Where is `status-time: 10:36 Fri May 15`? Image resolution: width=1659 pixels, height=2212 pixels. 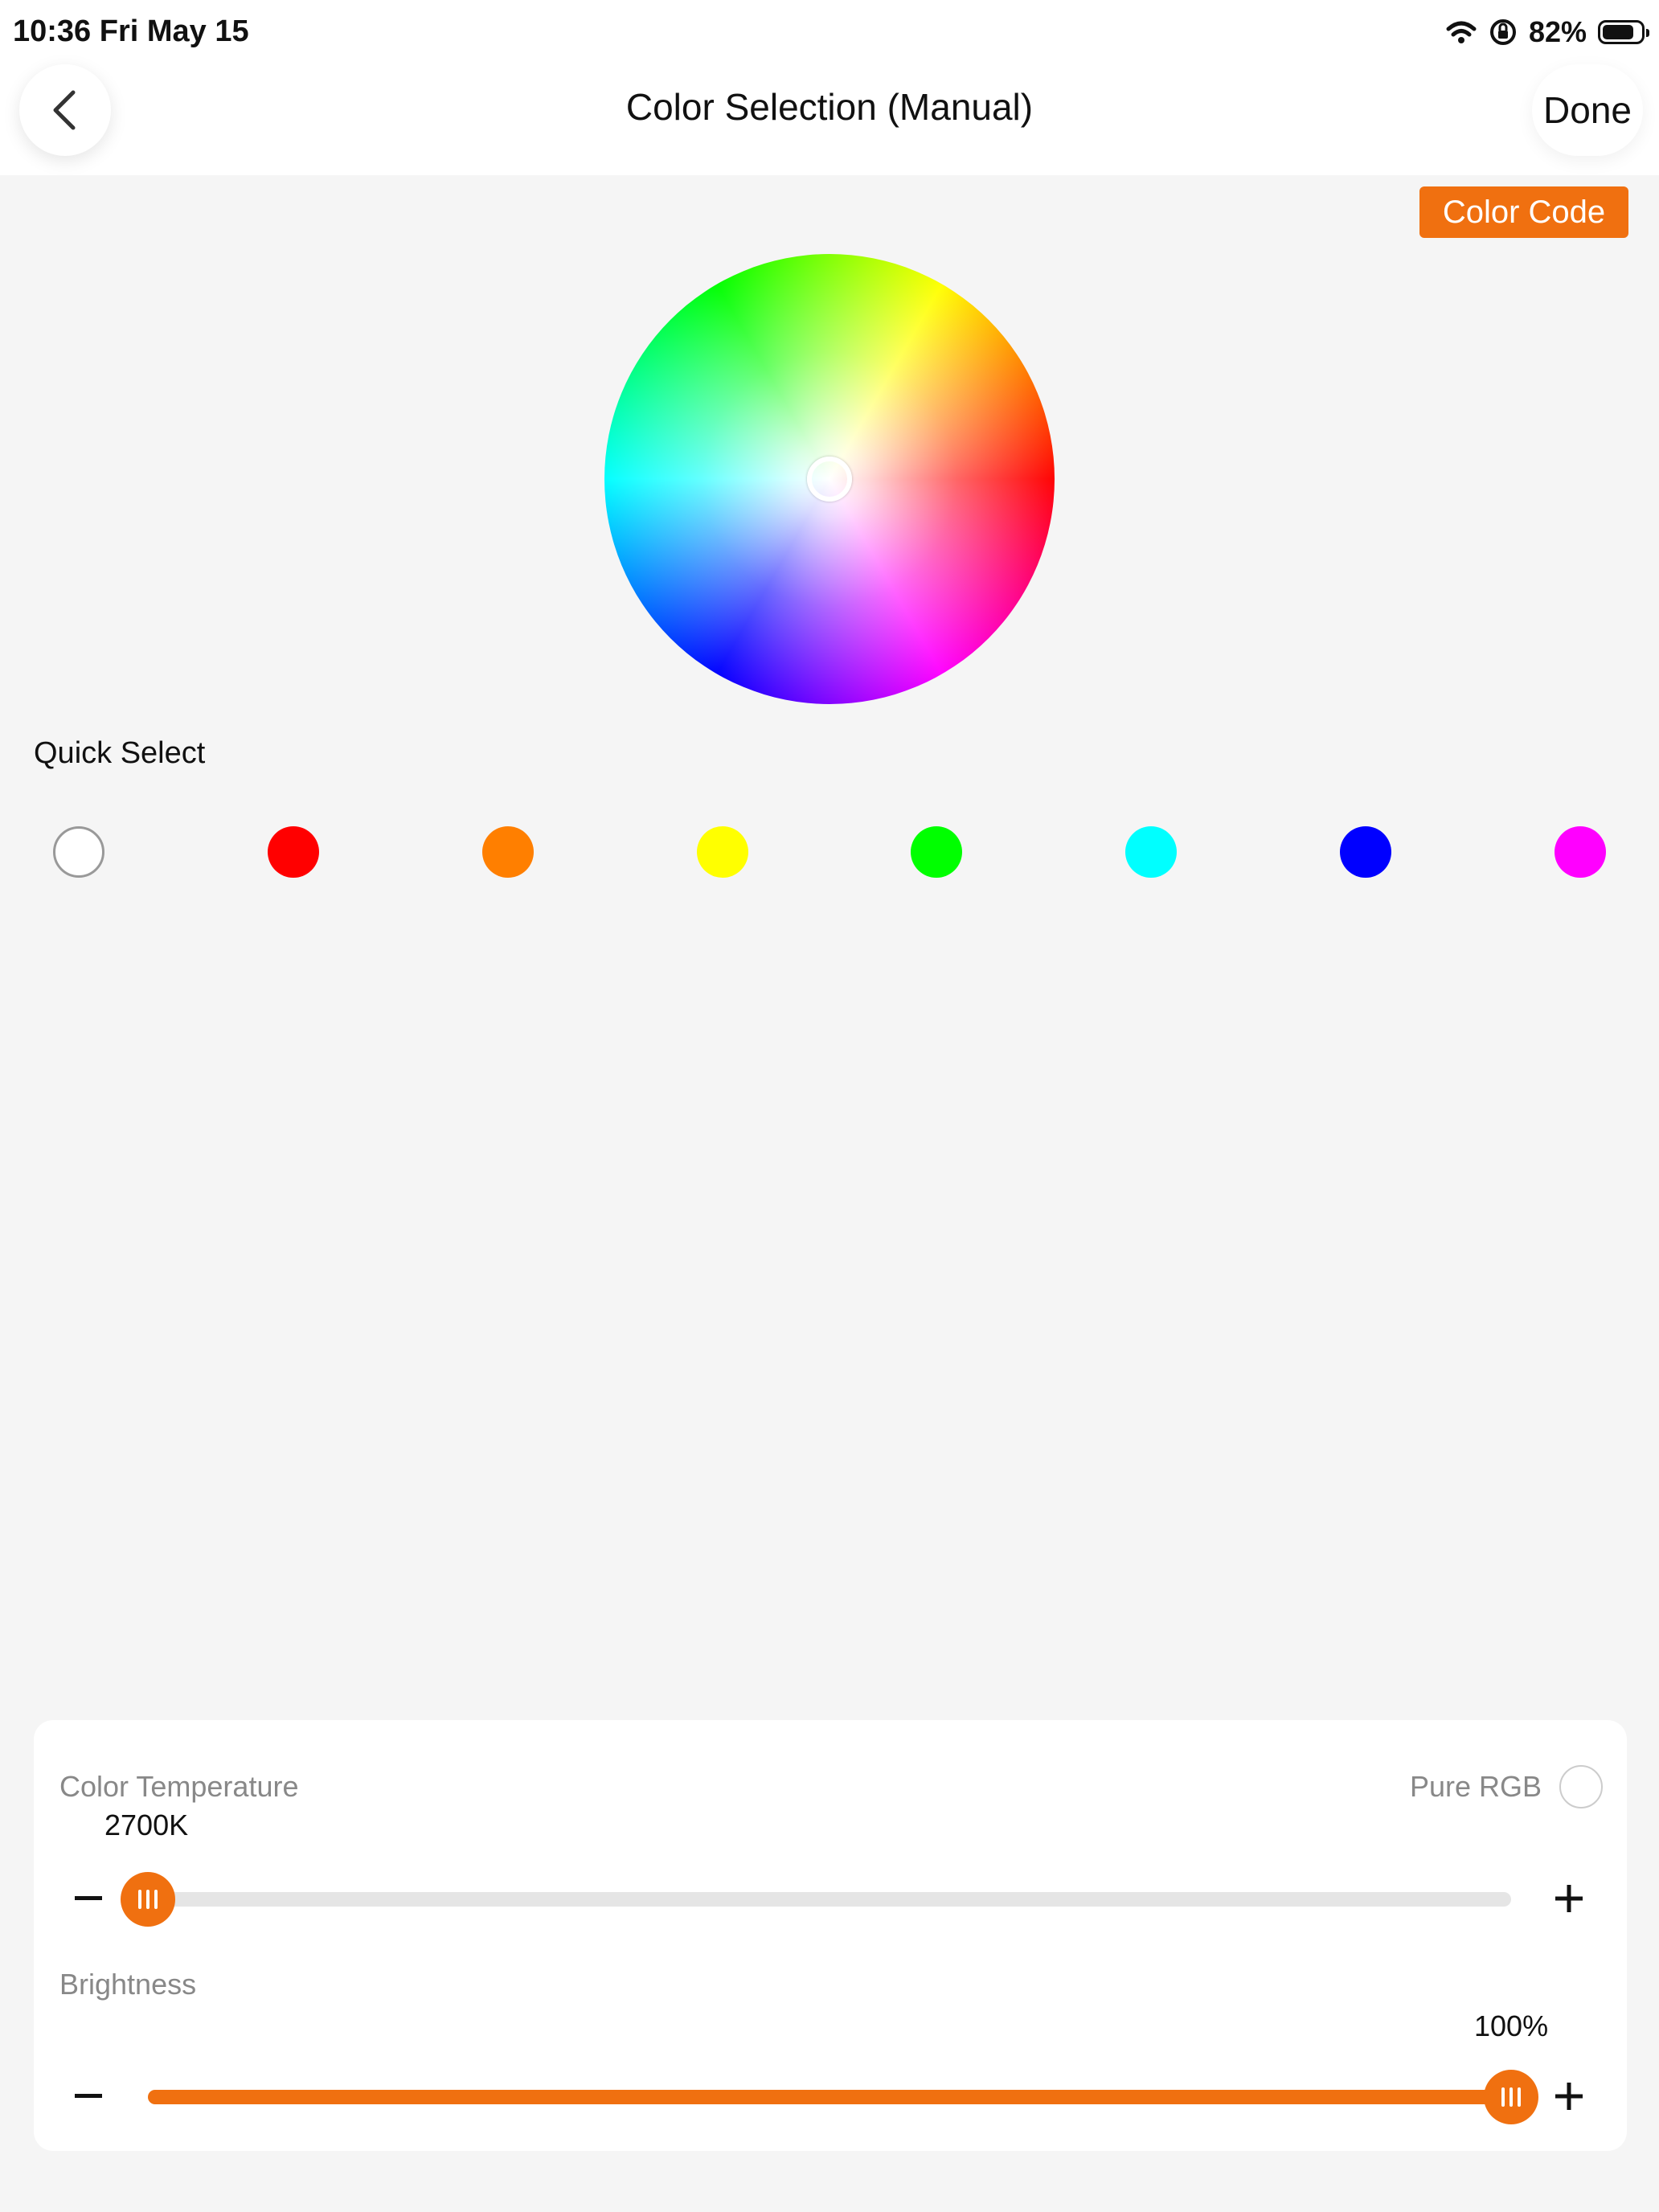 status-time: 10:36 Fri May 15 is located at coordinates (131, 31).